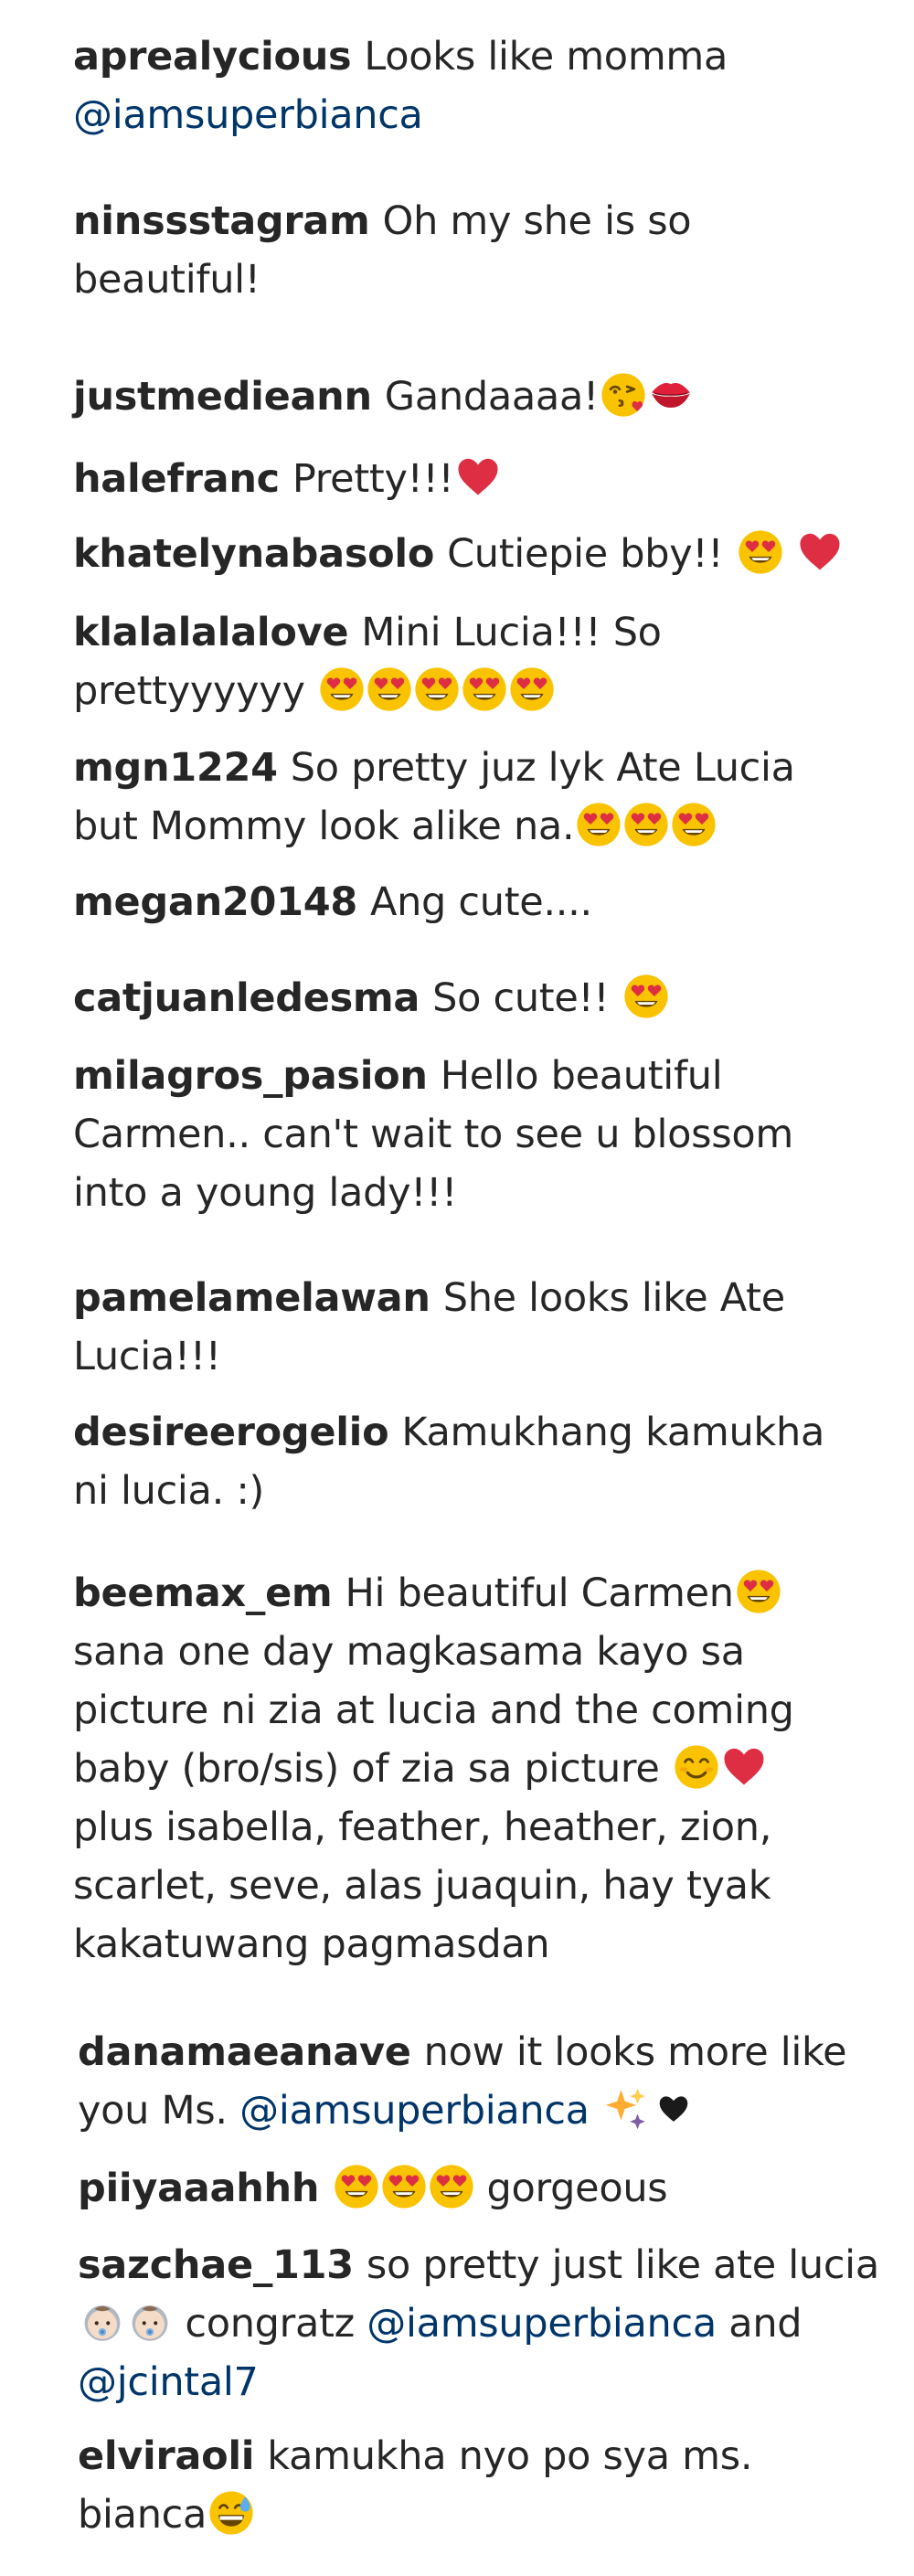  Describe the element at coordinates (613, 1432) in the screenshot. I see `comment-text-segment: Kamukhang kamukha` at that location.